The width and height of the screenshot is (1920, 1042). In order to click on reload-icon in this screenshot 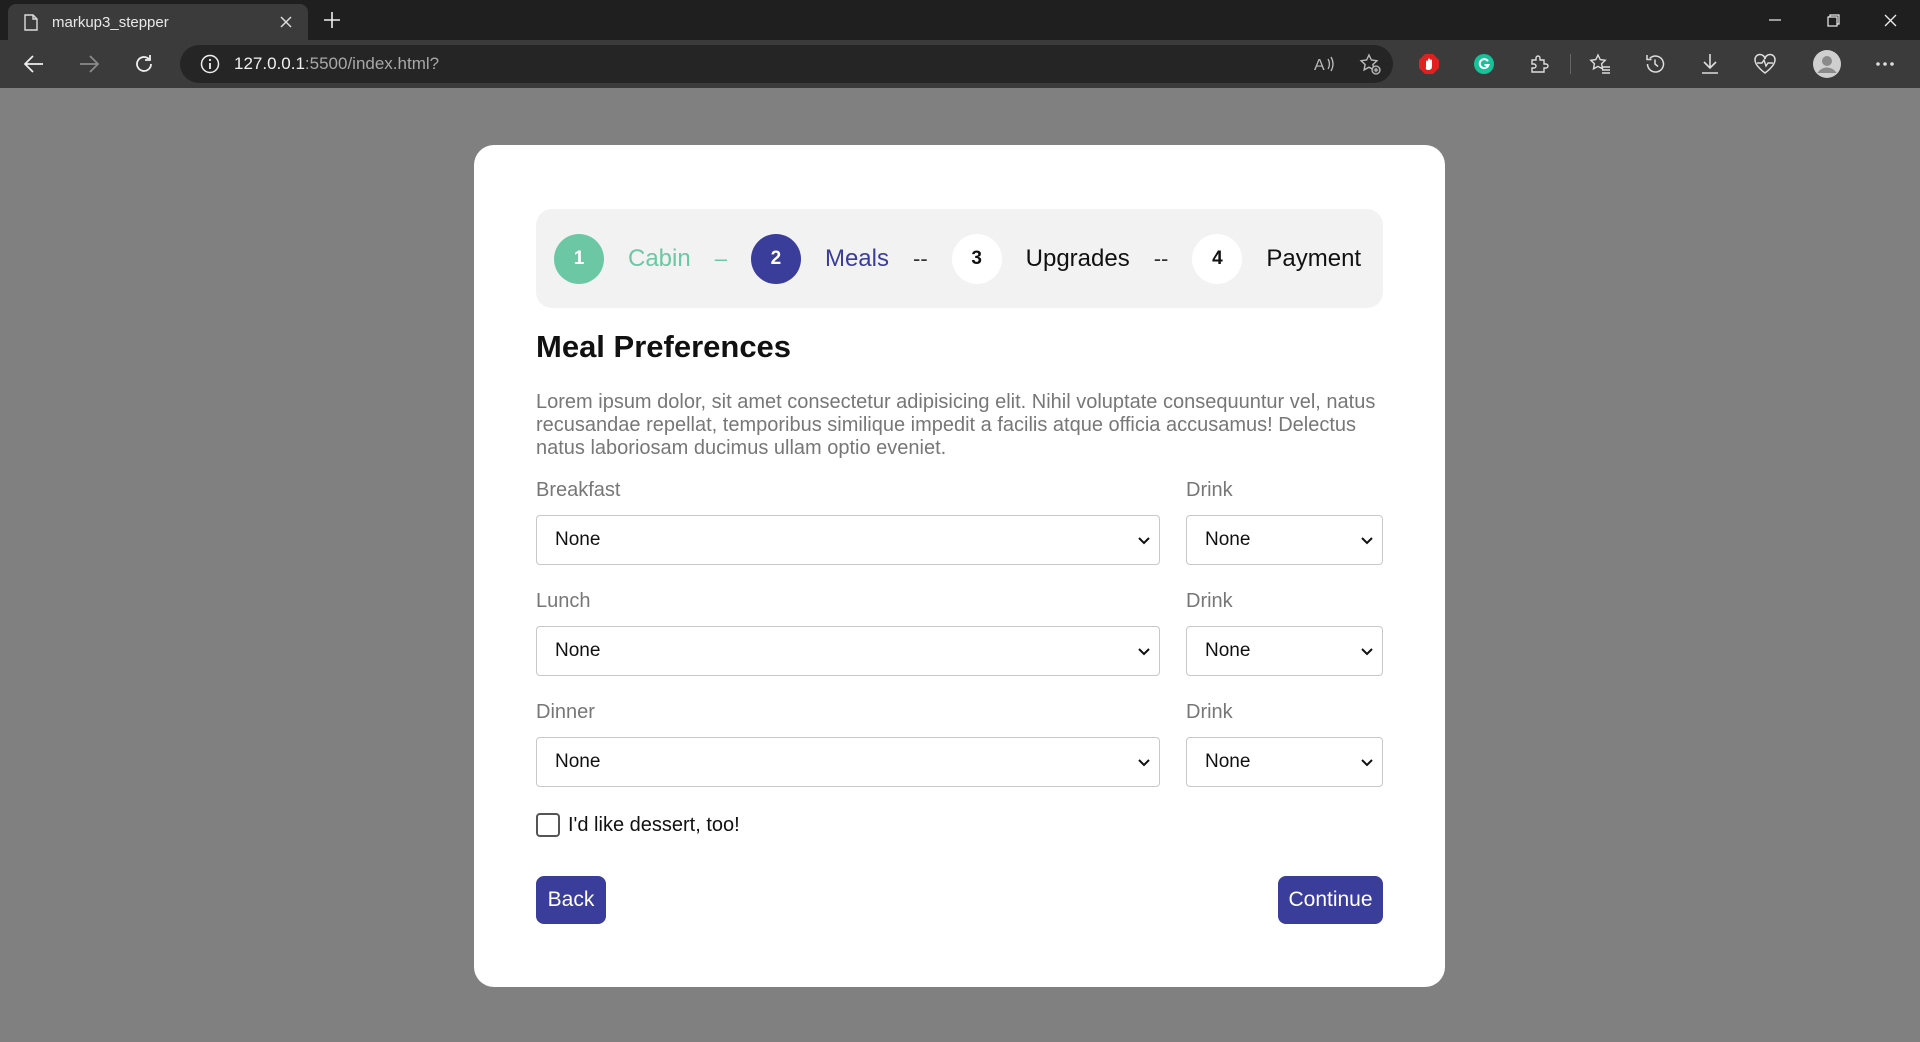, I will do `click(144, 64)`.